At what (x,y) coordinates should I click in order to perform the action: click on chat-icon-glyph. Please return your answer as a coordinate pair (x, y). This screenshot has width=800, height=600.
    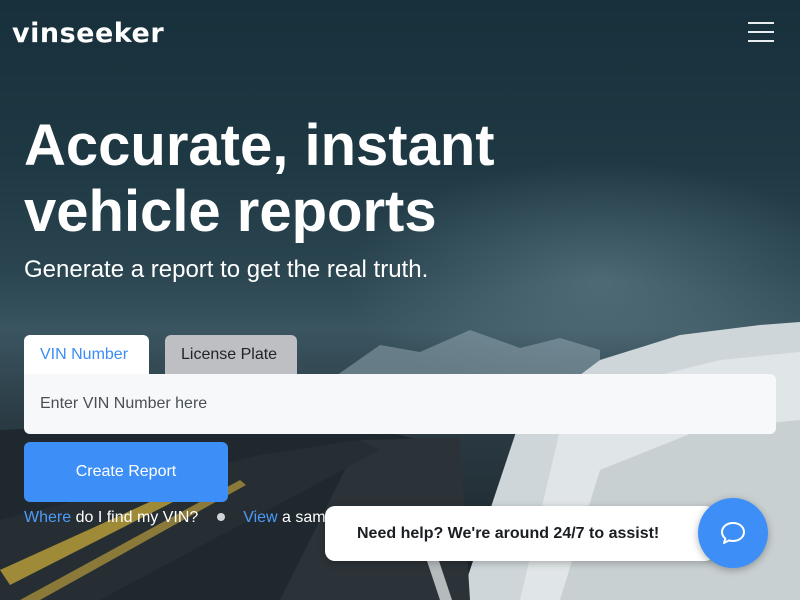
    Looking at the image, I should click on (733, 533).